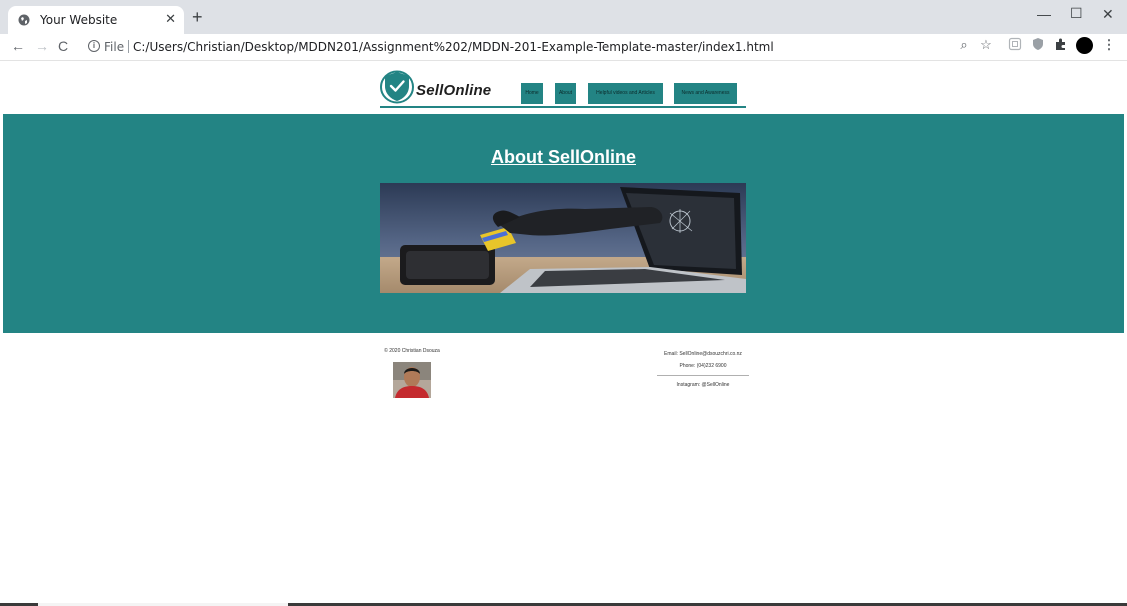 The height and width of the screenshot is (606, 1127). Describe the element at coordinates (703, 366) in the screenshot. I see `contact-phone: Phone: (04)232 6900` at that location.